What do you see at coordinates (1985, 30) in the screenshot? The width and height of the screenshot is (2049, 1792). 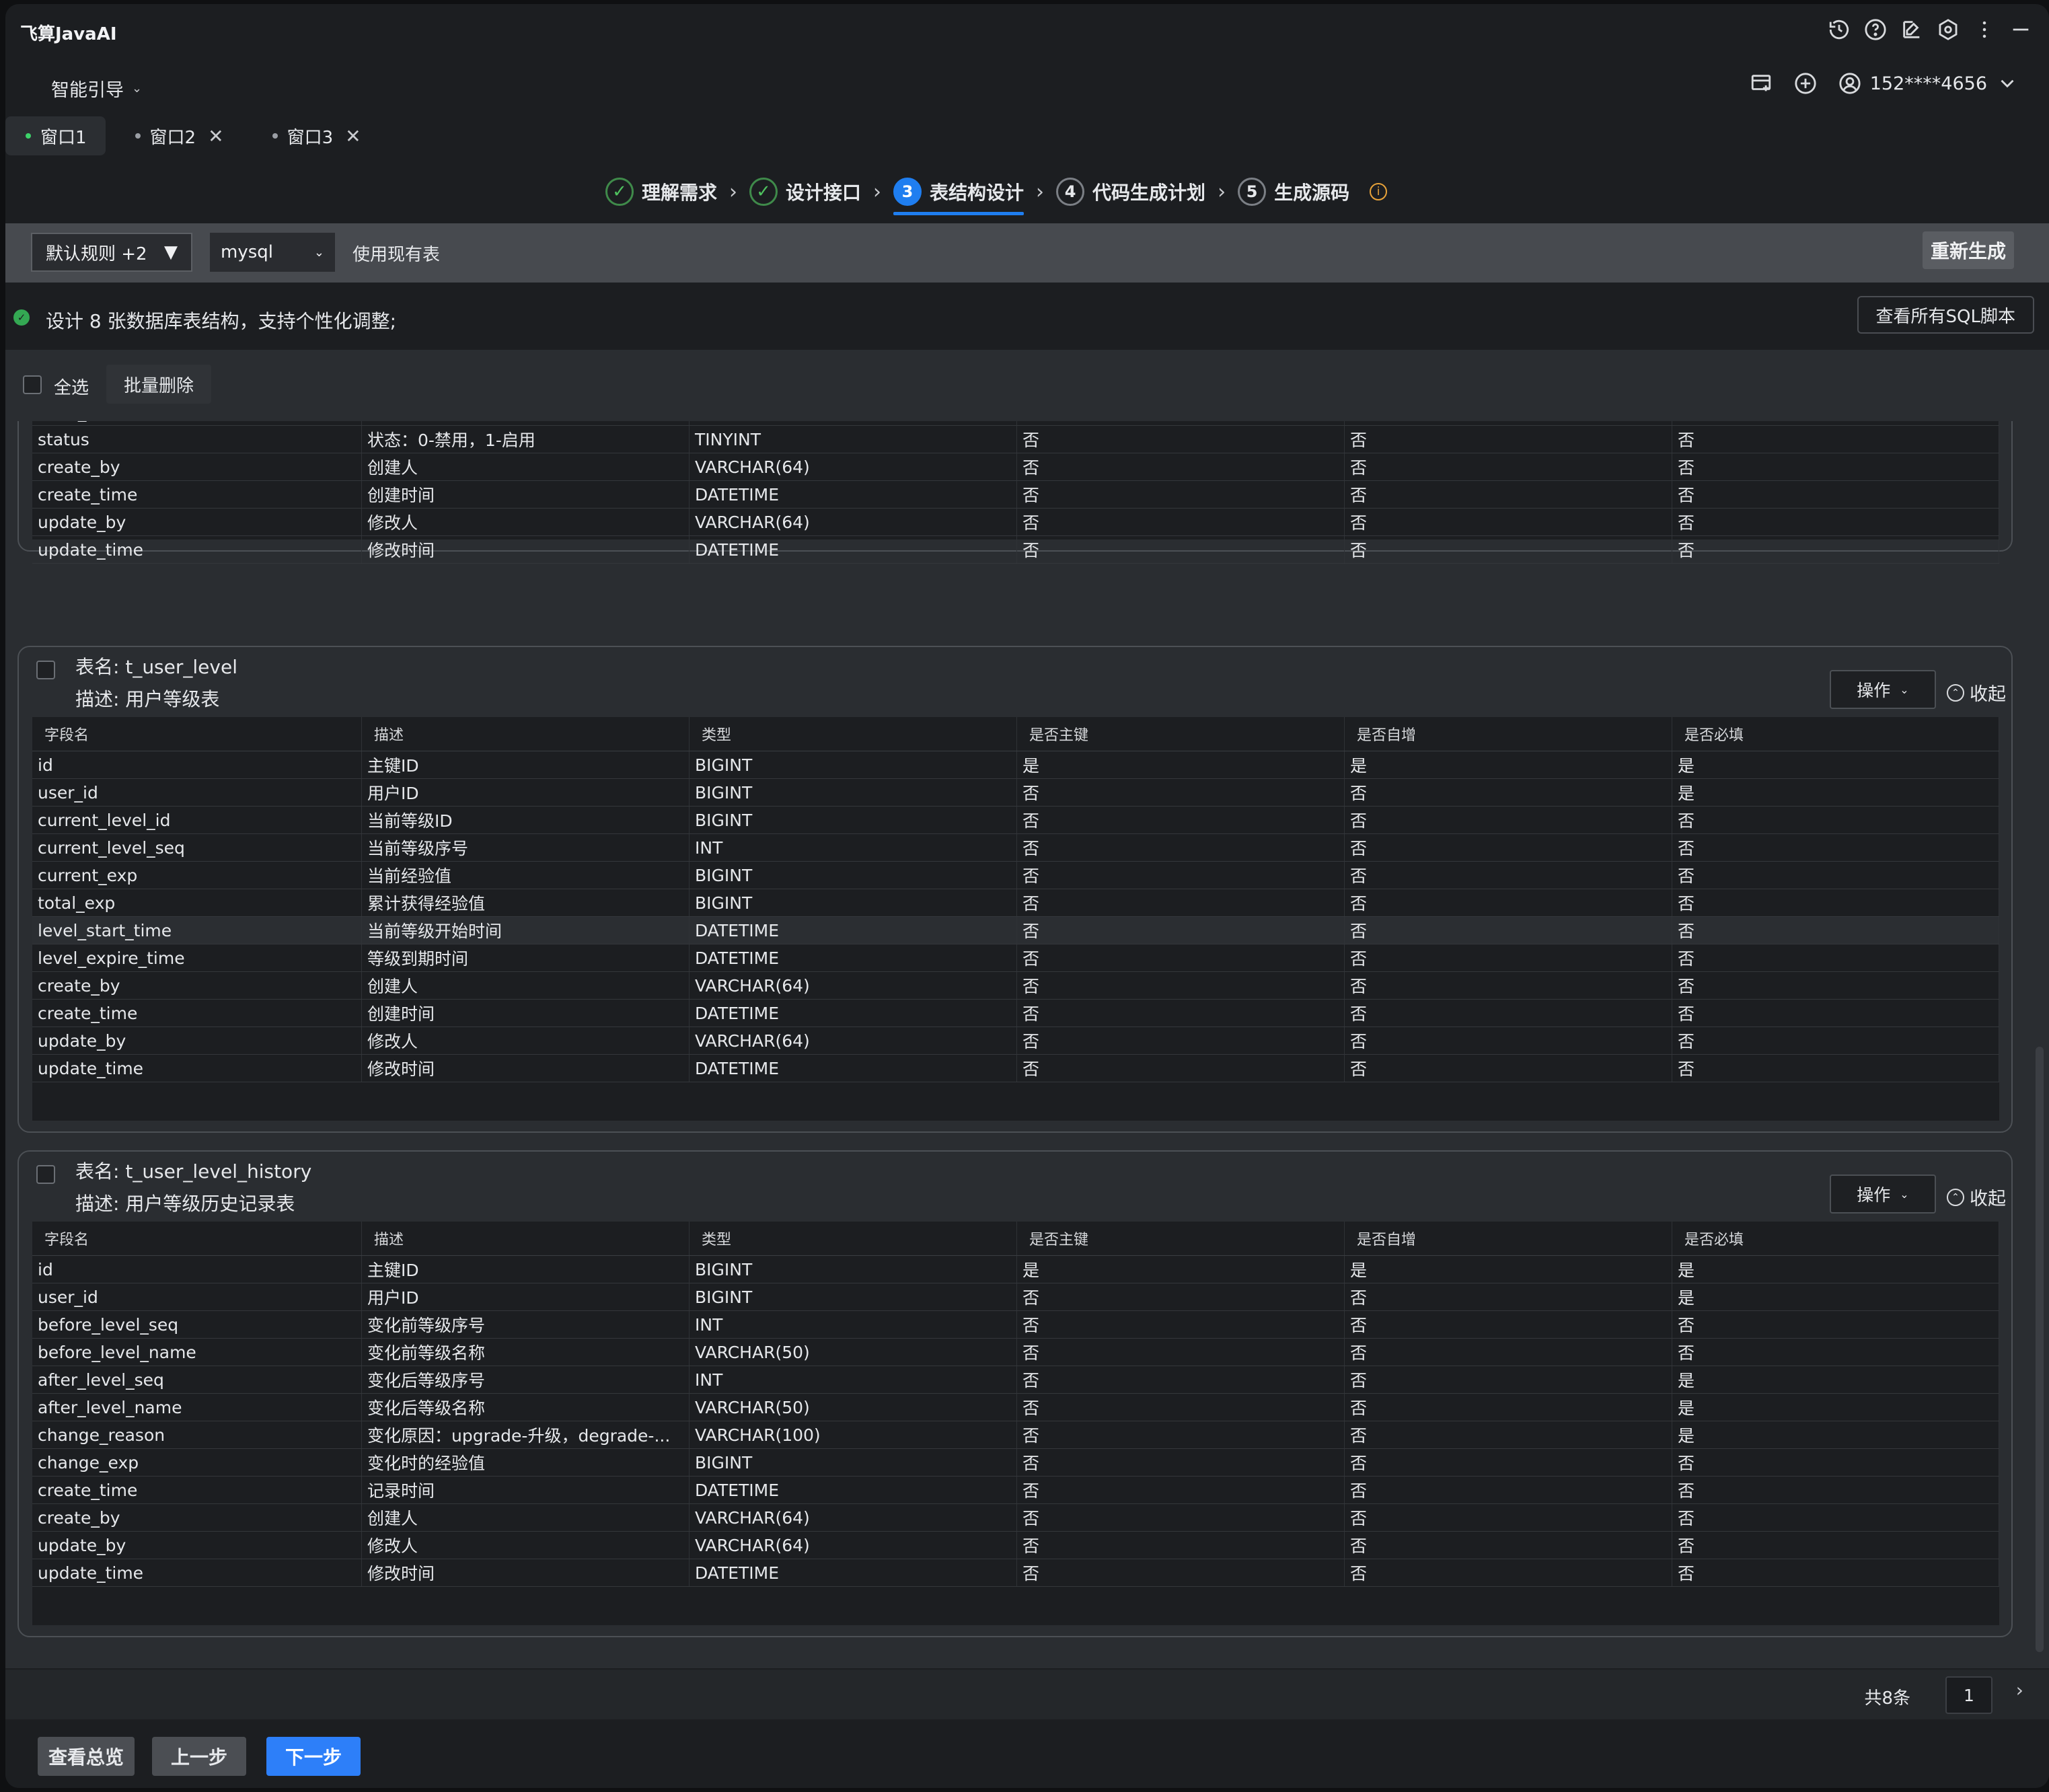 I see `more-icon` at bounding box center [1985, 30].